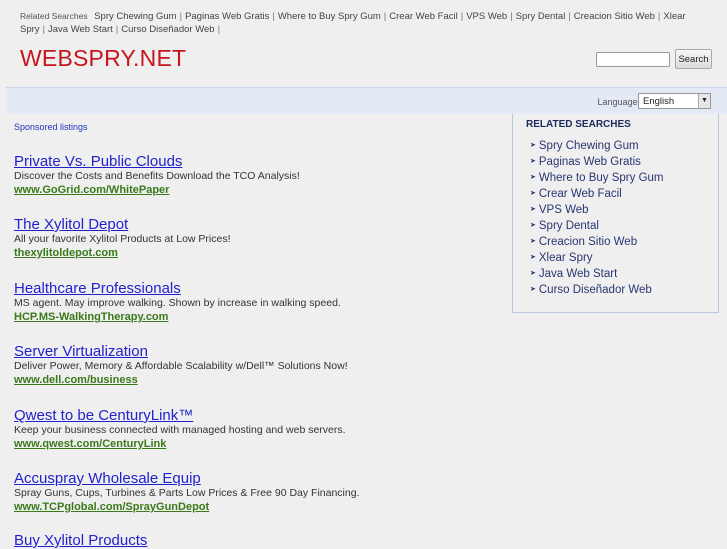  Describe the element at coordinates (329, 16) in the screenshot. I see `top-link: Where to Buy Spry Gum` at that location.